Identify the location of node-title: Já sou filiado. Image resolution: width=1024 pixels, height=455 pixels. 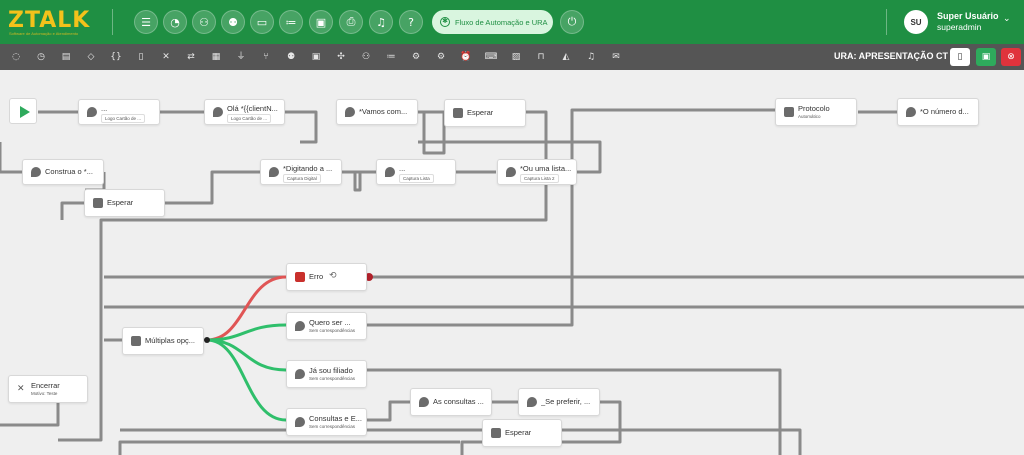
(331, 370).